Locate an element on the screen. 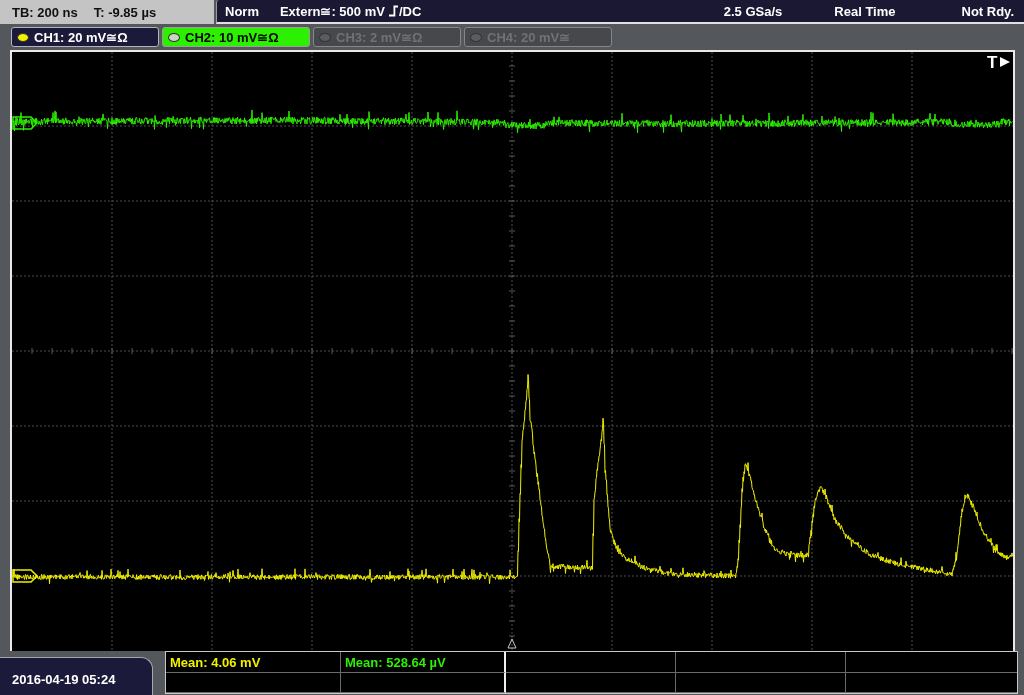 This screenshot has width=1024, height=695. trigger-mode-label: Norm is located at coordinates (242, 11).